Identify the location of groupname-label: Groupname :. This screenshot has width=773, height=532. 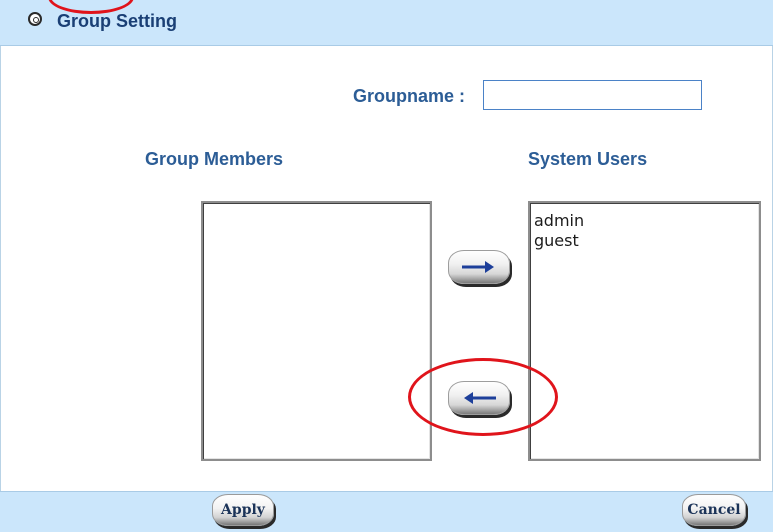
(409, 96).